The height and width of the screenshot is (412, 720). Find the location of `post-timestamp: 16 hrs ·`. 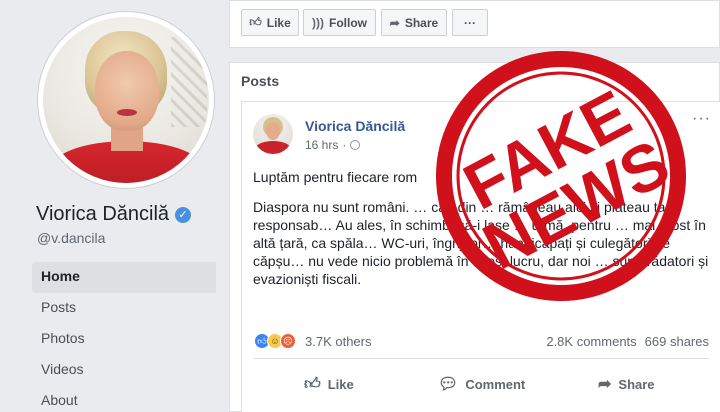

post-timestamp: 16 hrs · is located at coordinates (333, 145).